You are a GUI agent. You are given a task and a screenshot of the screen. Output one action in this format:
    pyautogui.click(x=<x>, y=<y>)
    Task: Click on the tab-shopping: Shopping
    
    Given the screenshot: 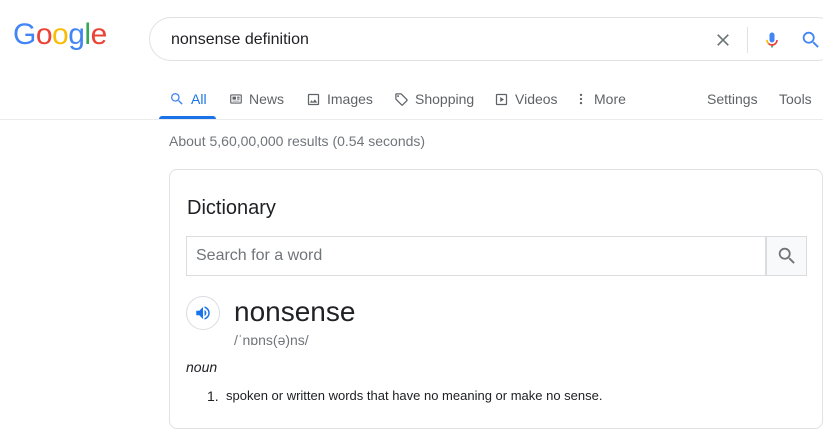 What is the action you would take?
    pyautogui.click(x=434, y=99)
    